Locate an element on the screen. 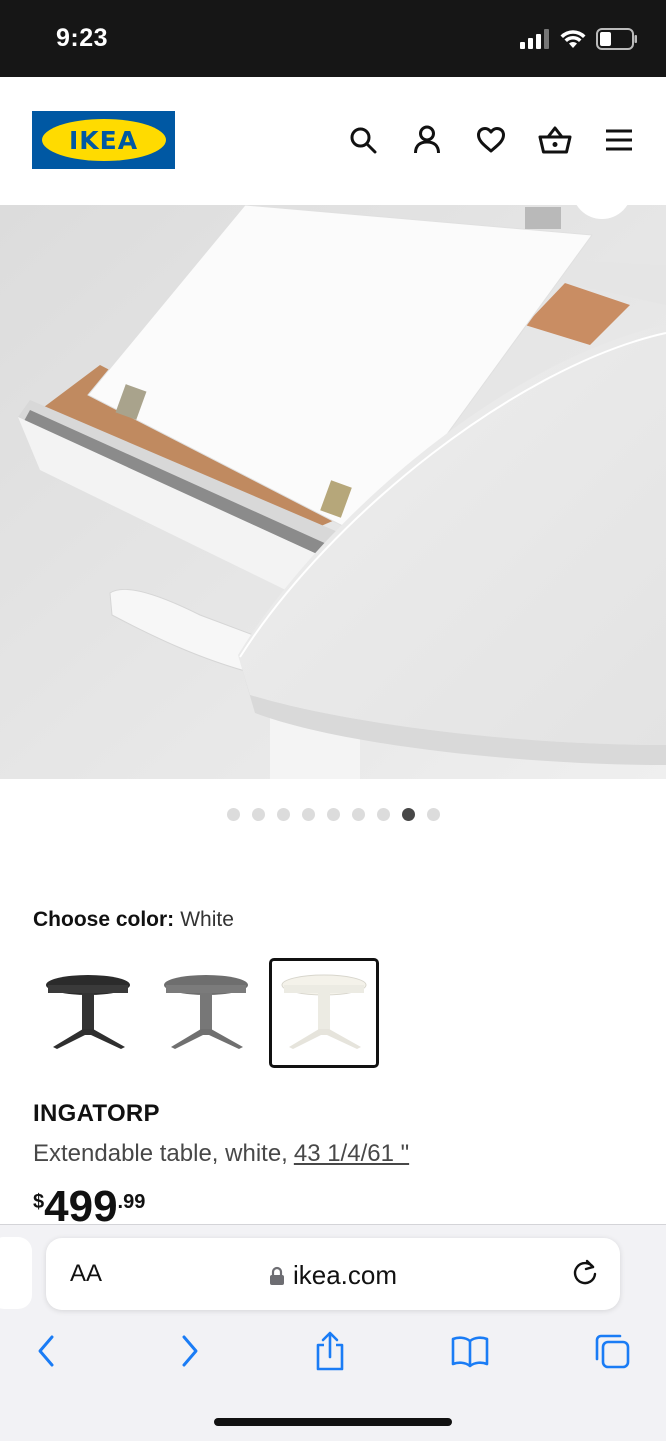  home-indicator is located at coordinates (333, 1422).